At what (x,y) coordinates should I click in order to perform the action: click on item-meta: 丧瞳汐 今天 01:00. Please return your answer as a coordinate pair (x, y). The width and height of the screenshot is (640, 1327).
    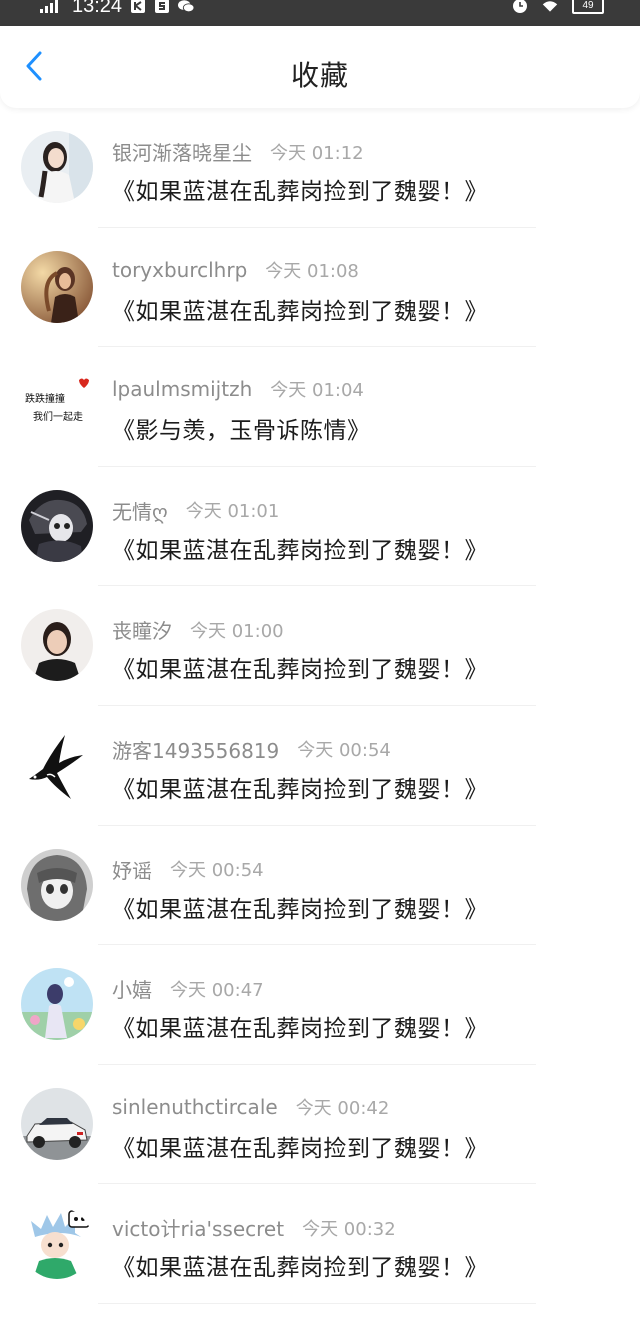
    Looking at the image, I should click on (198, 629).